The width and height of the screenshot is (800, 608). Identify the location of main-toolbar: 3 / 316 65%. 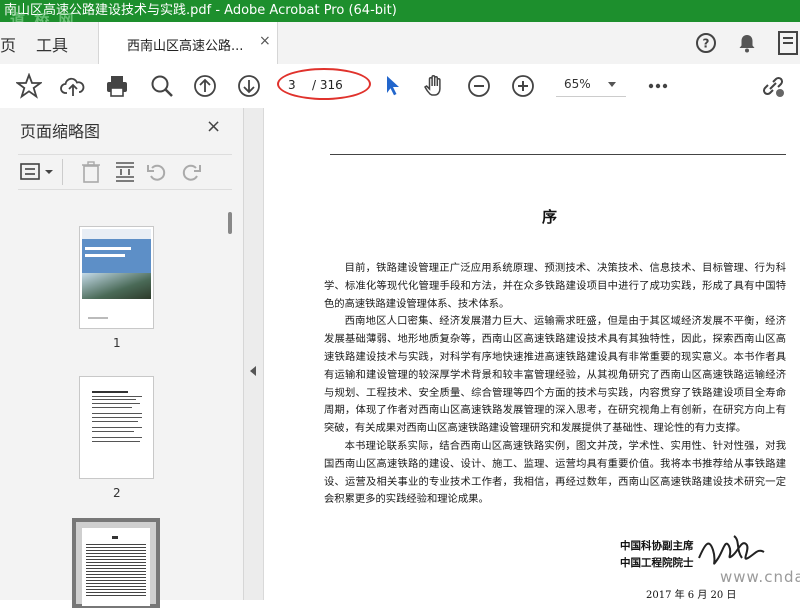
(400, 86).